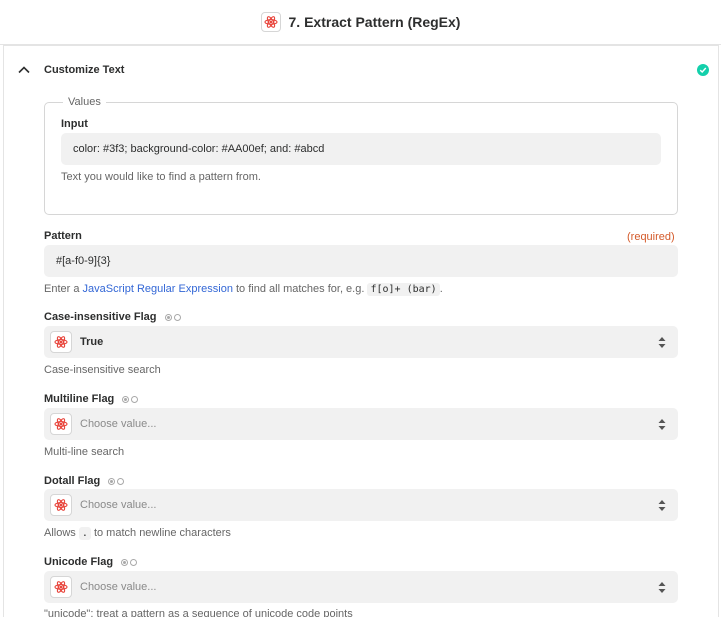 The image size is (721, 617). Describe the element at coordinates (24, 70) in the screenshot. I see `chevron-up-icon` at that location.